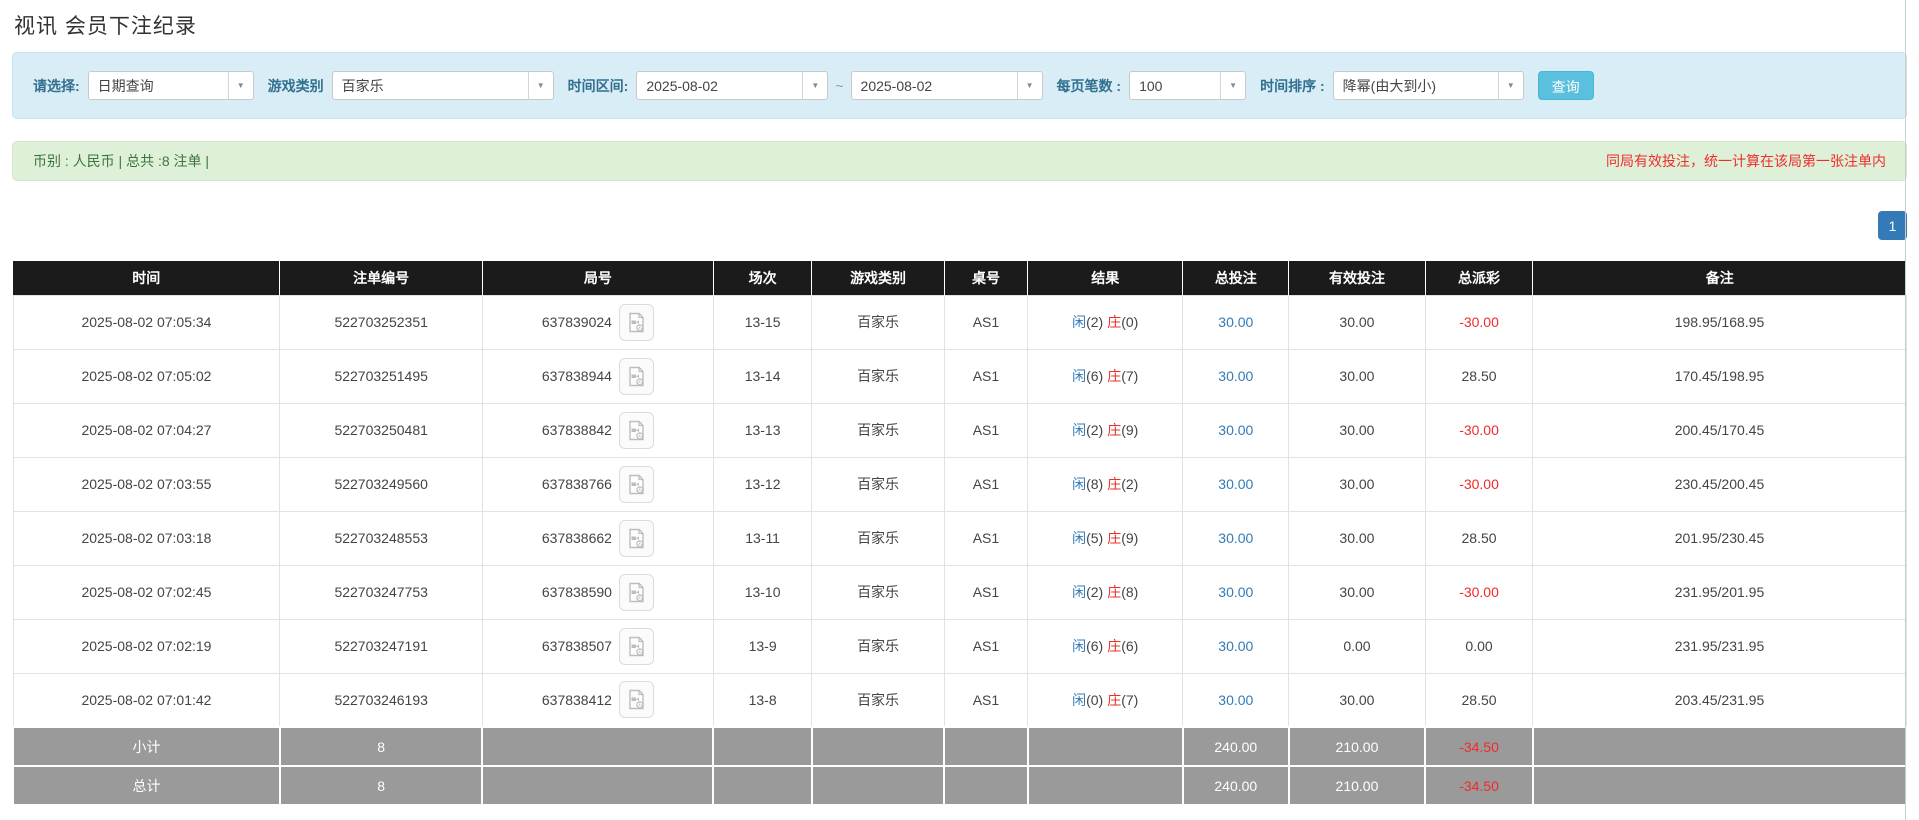  Describe the element at coordinates (1095, 592) in the screenshot. I see `result-player-score: (2)` at that location.